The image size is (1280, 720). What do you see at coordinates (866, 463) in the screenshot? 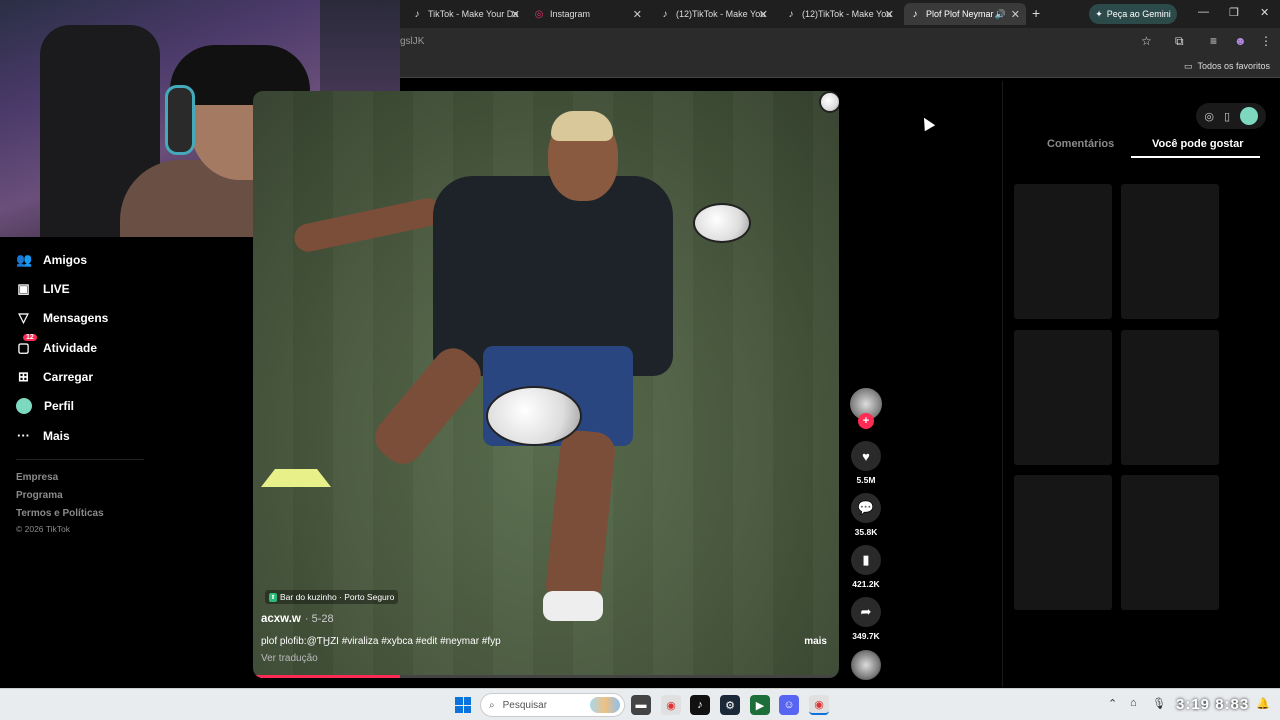
I see `like-button: ♥ 5.5M` at bounding box center [866, 463].